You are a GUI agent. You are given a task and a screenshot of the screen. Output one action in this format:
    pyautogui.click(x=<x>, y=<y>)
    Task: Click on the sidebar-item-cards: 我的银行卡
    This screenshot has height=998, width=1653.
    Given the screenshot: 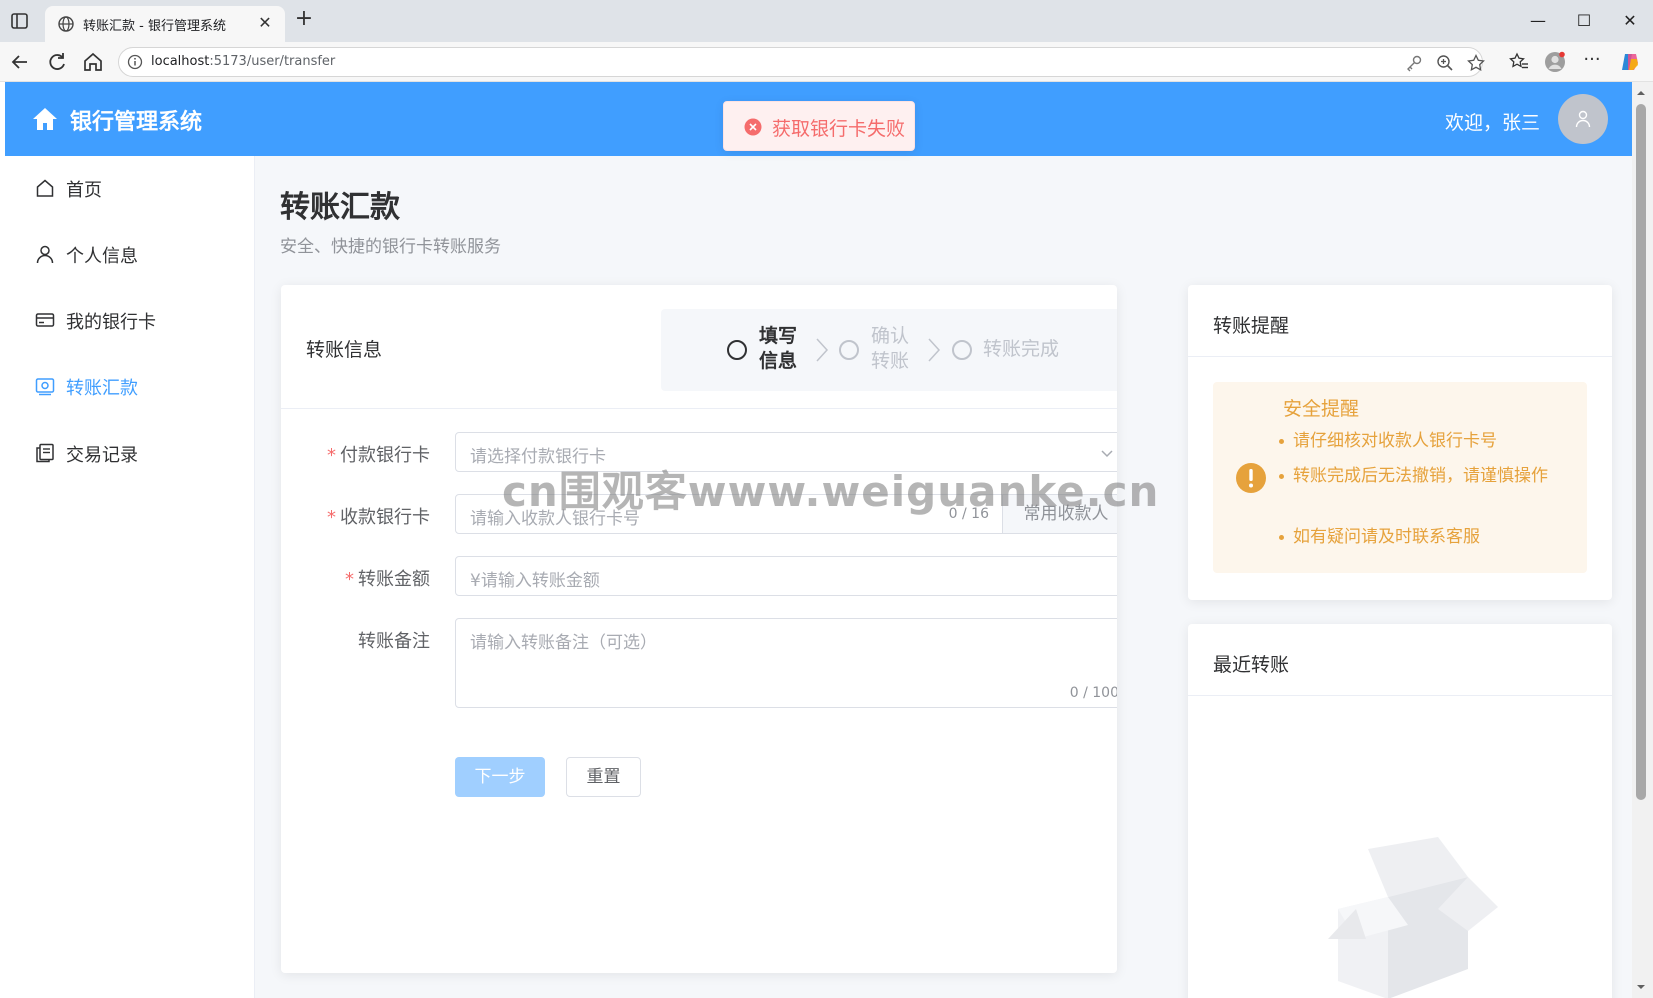 What is the action you would take?
    pyautogui.click(x=130, y=320)
    